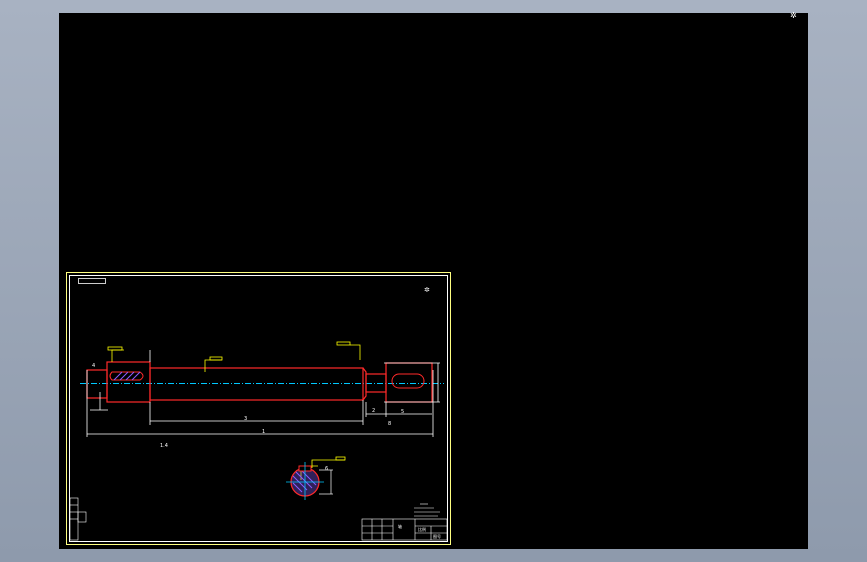  Describe the element at coordinates (389, 424) in the screenshot. I see `svg-text: 8` at that location.